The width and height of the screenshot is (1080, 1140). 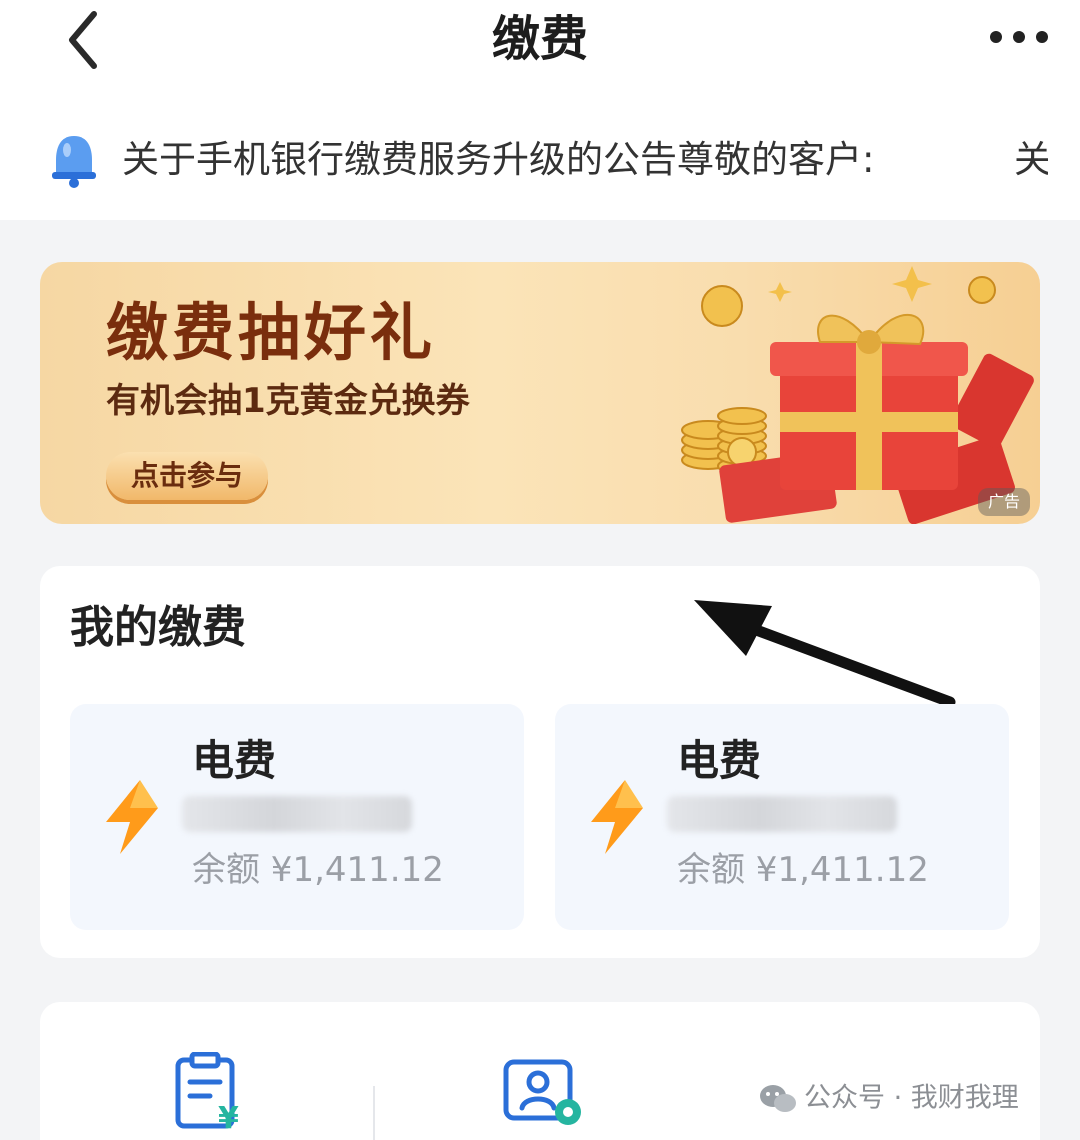 I want to click on banner-subtitle: 有机会抽1克黄金兑换券, so click(x=288, y=401).